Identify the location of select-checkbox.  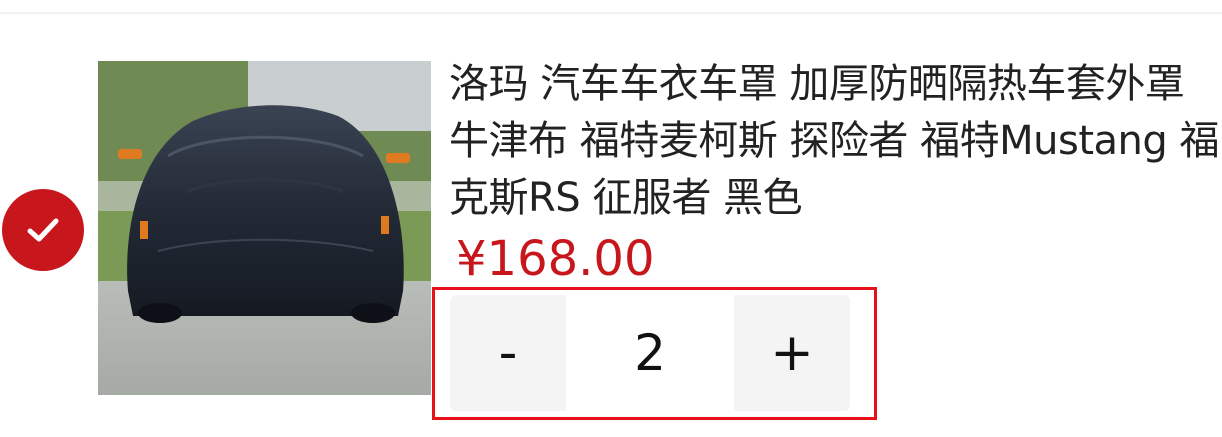
(43, 230).